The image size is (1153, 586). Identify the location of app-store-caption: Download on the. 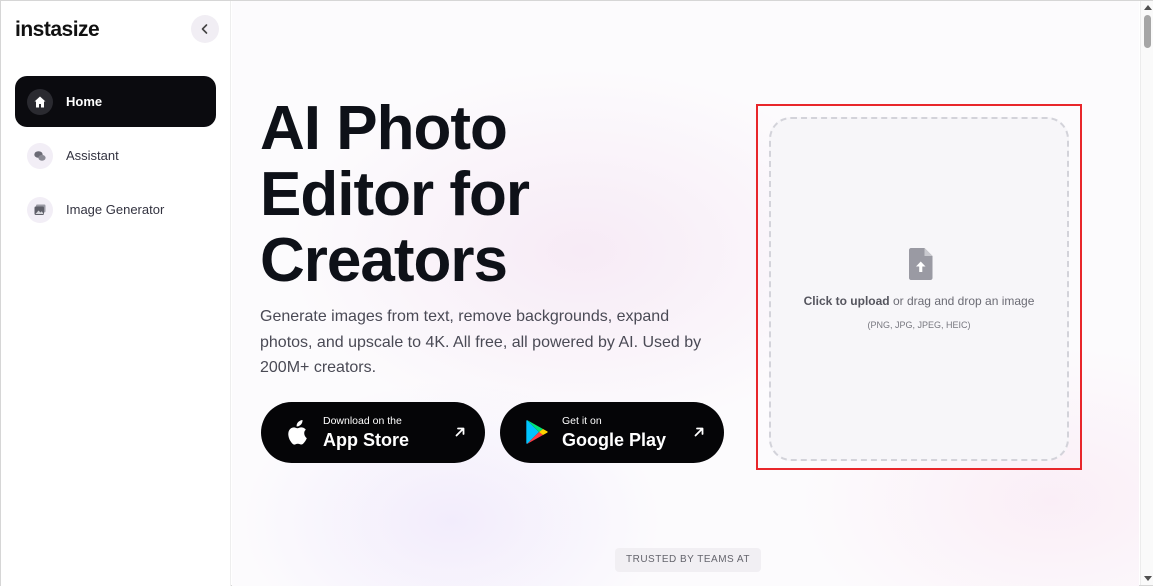
(362, 421).